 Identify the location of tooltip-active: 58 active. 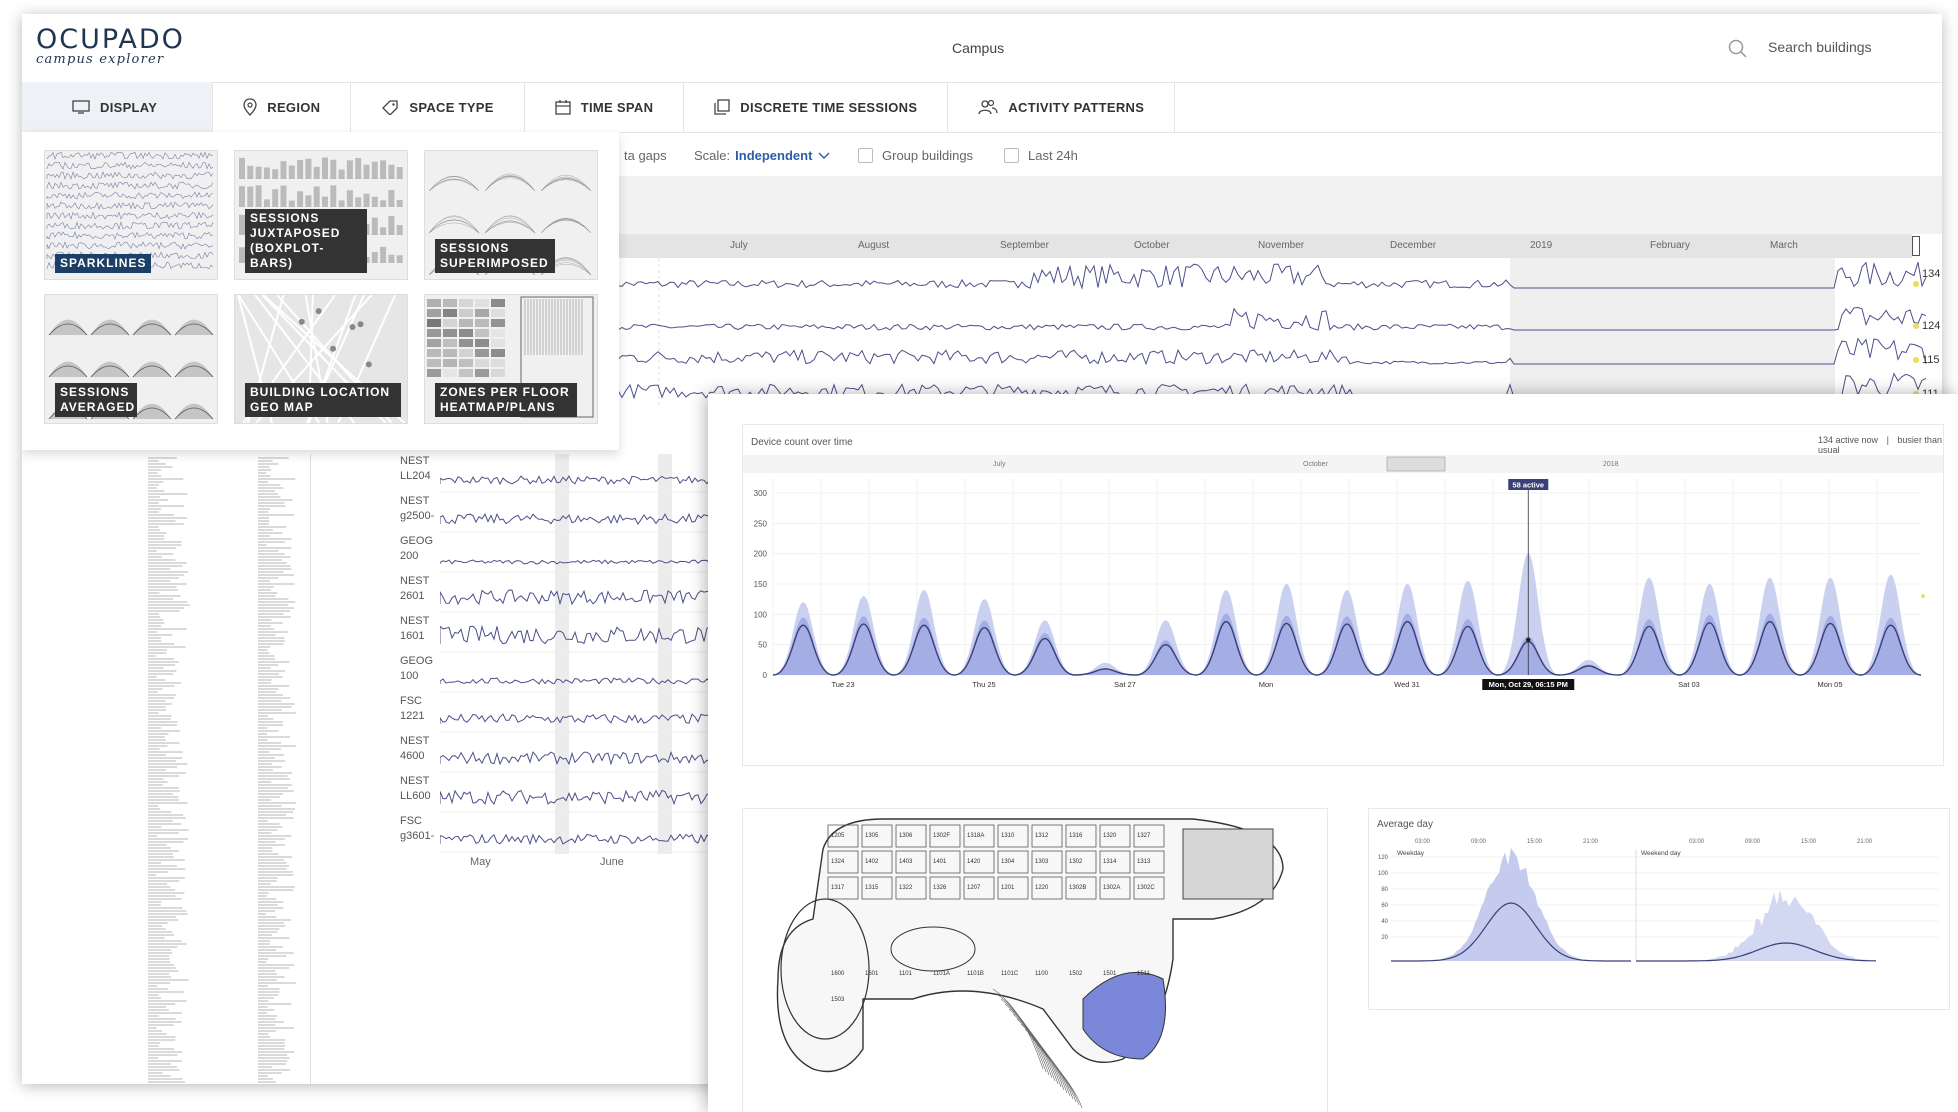
(1528, 485).